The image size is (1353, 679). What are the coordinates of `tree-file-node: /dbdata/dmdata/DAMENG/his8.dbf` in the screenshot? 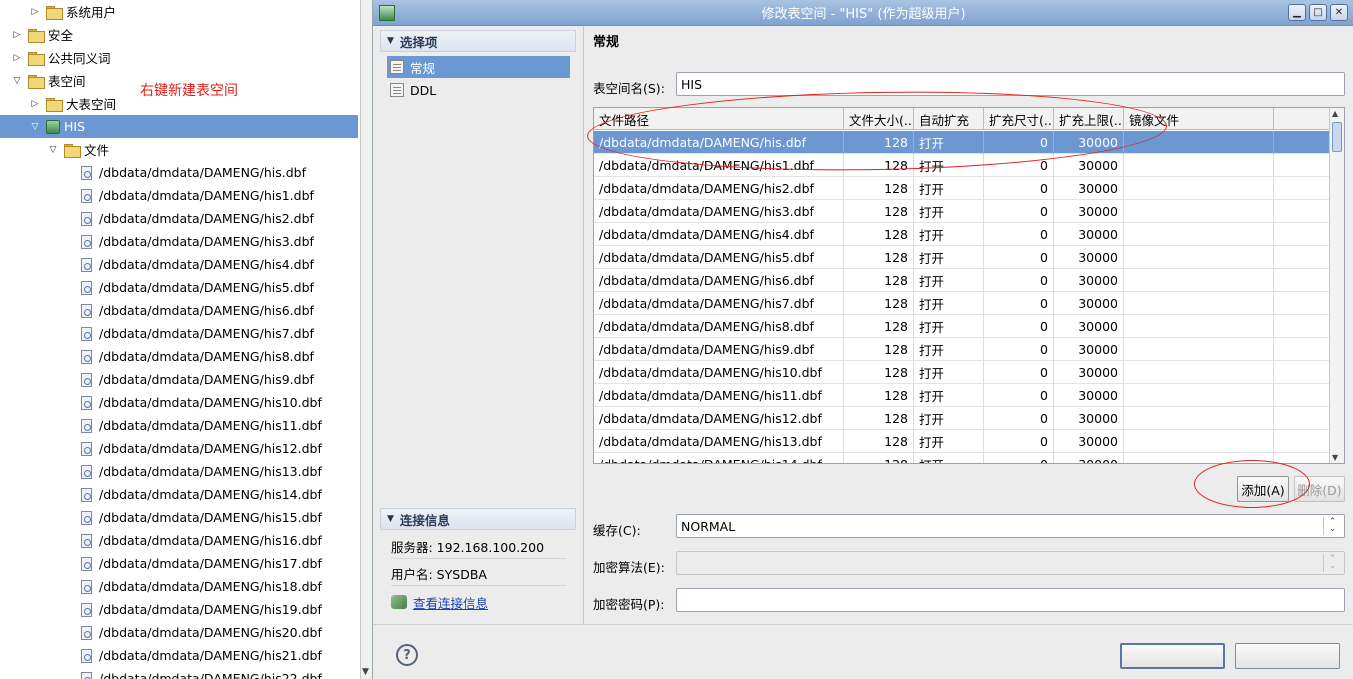 It's located at (179, 356).